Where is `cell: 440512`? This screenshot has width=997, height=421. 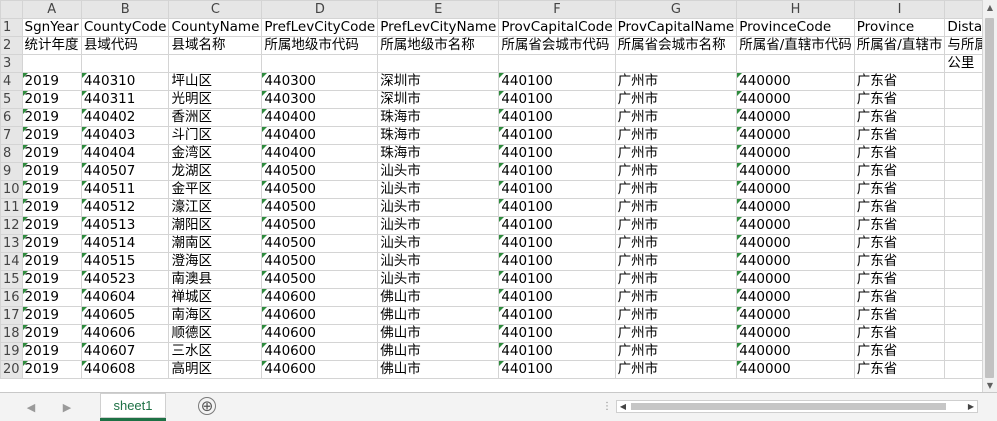 cell: 440512 is located at coordinates (125, 208).